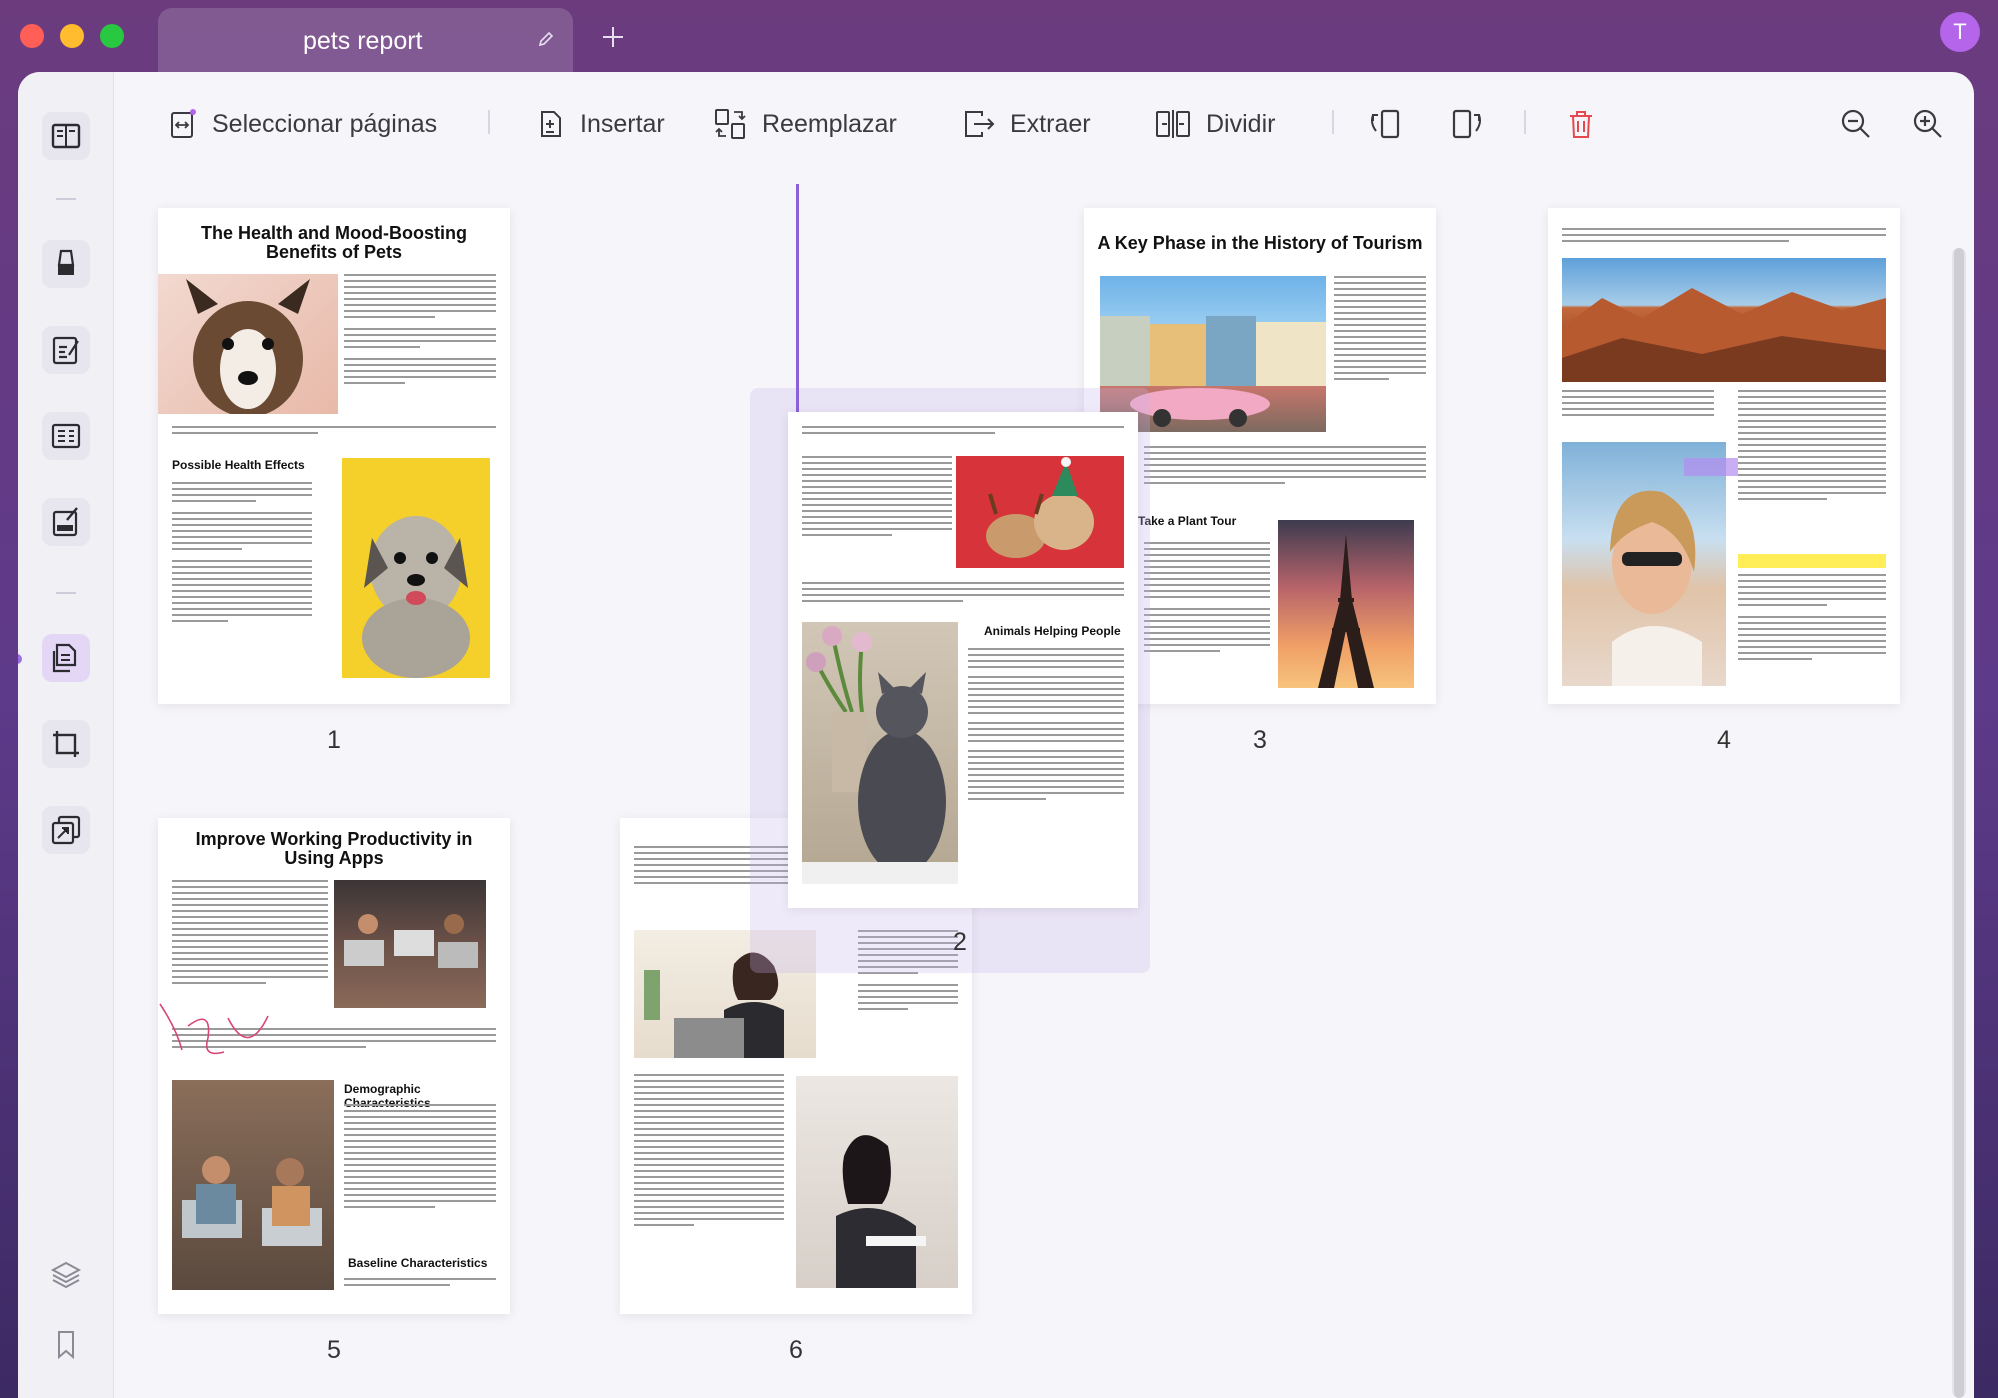 Image resolution: width=1998 pixels, height=1398 pixels. I want to click on canyon-photo, so click(1724, 320).